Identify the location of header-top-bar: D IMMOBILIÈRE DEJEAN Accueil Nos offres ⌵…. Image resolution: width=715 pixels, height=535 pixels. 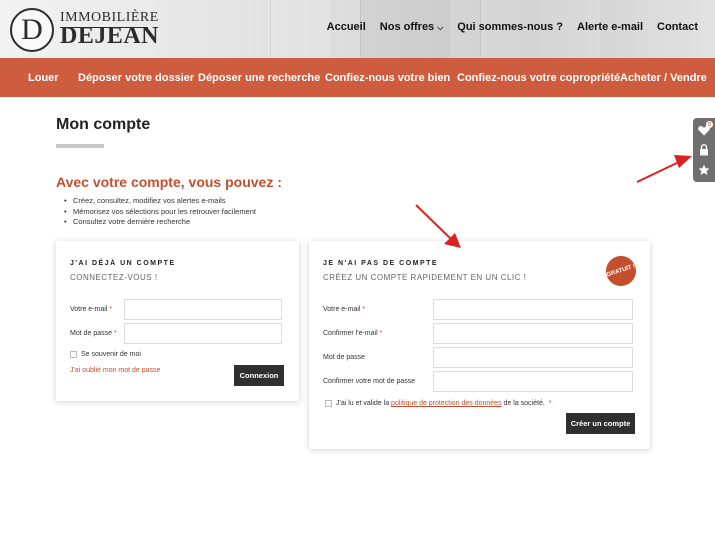
(357, 29).